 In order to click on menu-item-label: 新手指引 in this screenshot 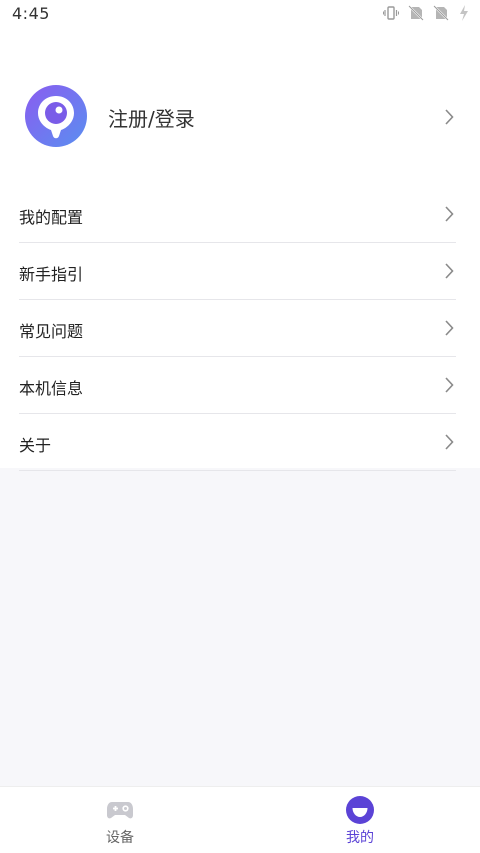, I will do `click(51, 274)`.